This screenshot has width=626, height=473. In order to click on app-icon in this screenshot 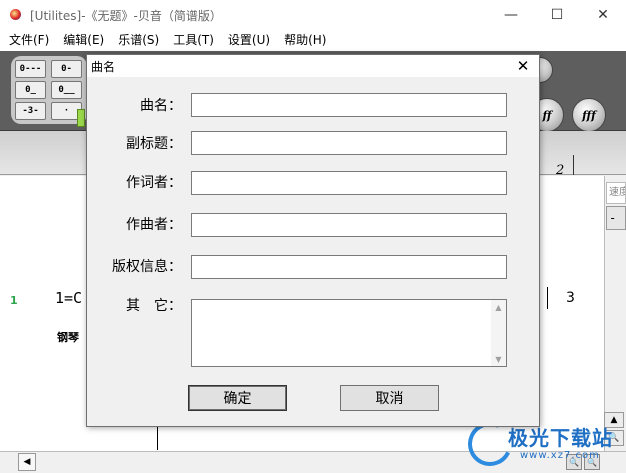, I will do `click(16, 15)`.